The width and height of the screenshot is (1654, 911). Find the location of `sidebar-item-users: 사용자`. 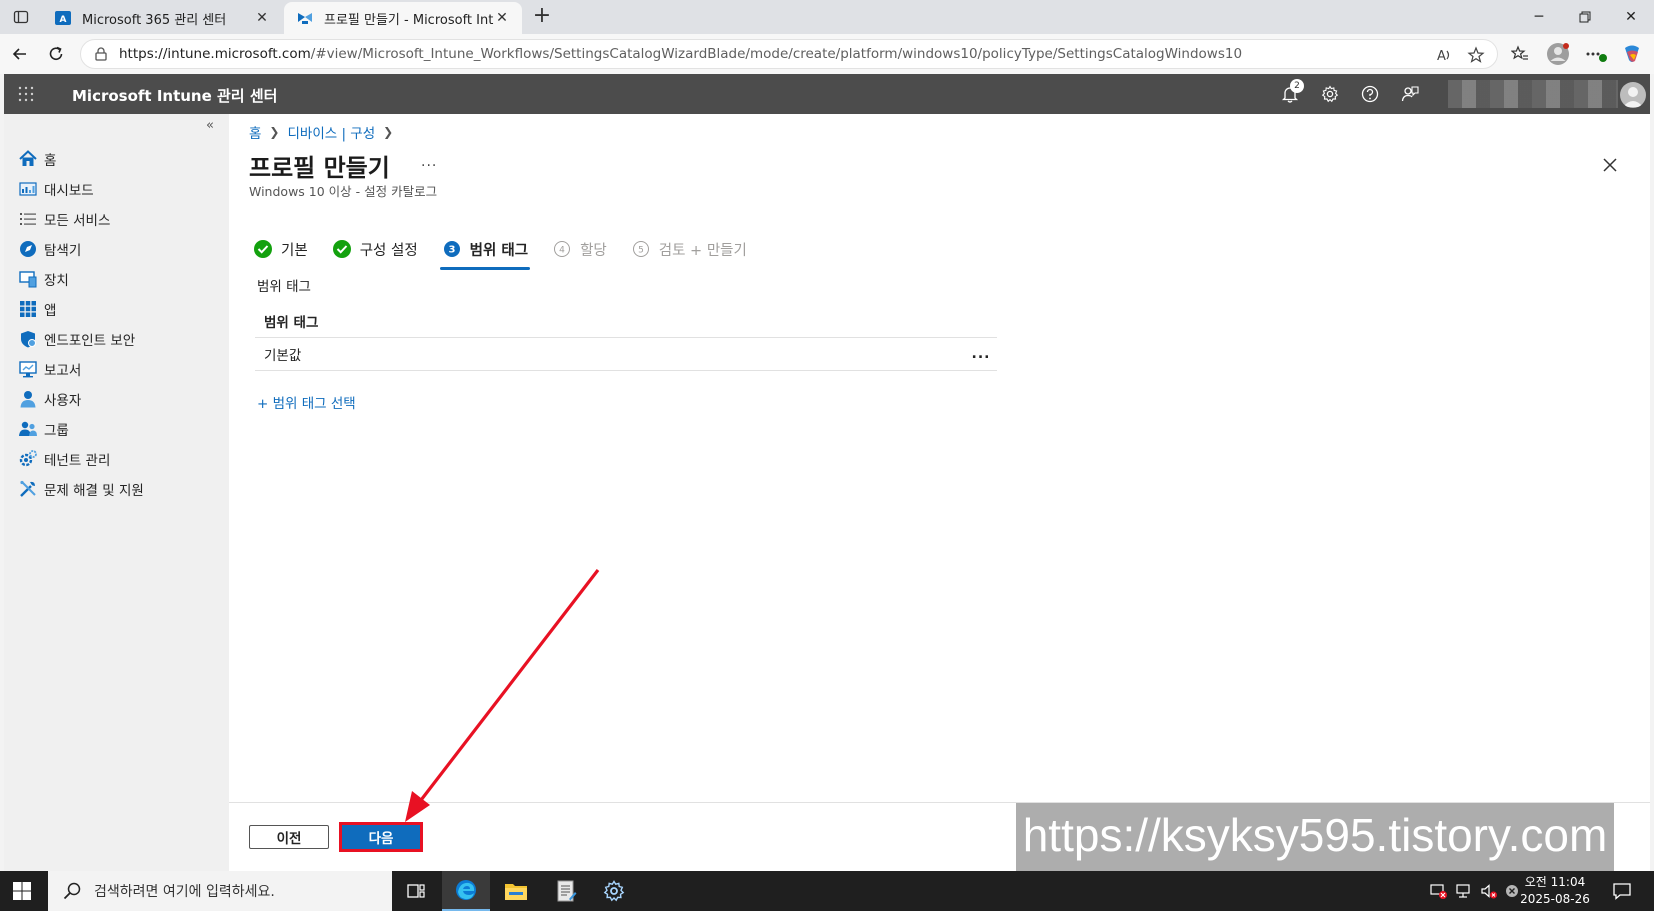

sidebar-item-users: 사용자 is located at coordinates (120, 399).